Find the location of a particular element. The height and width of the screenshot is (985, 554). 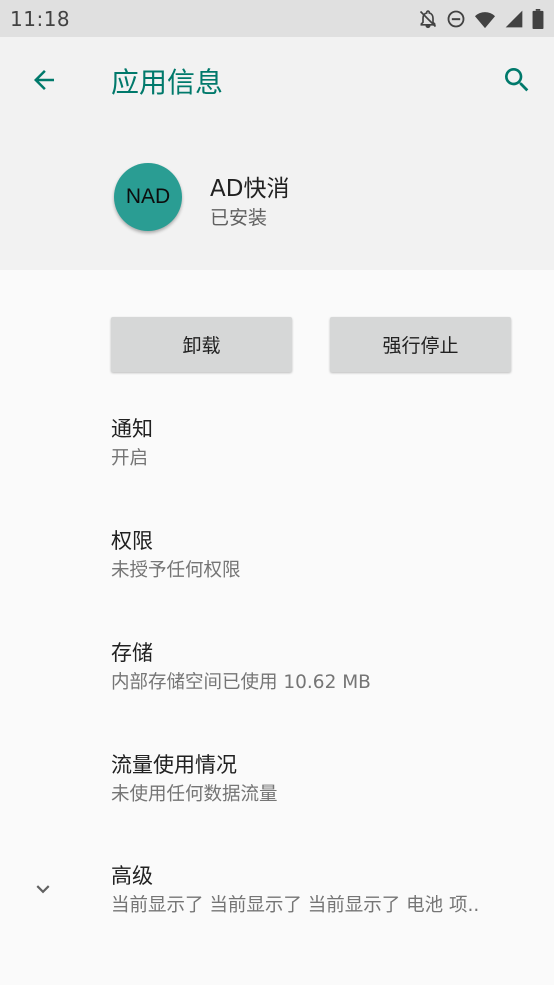

back-button is located at coordinates (44, 82).